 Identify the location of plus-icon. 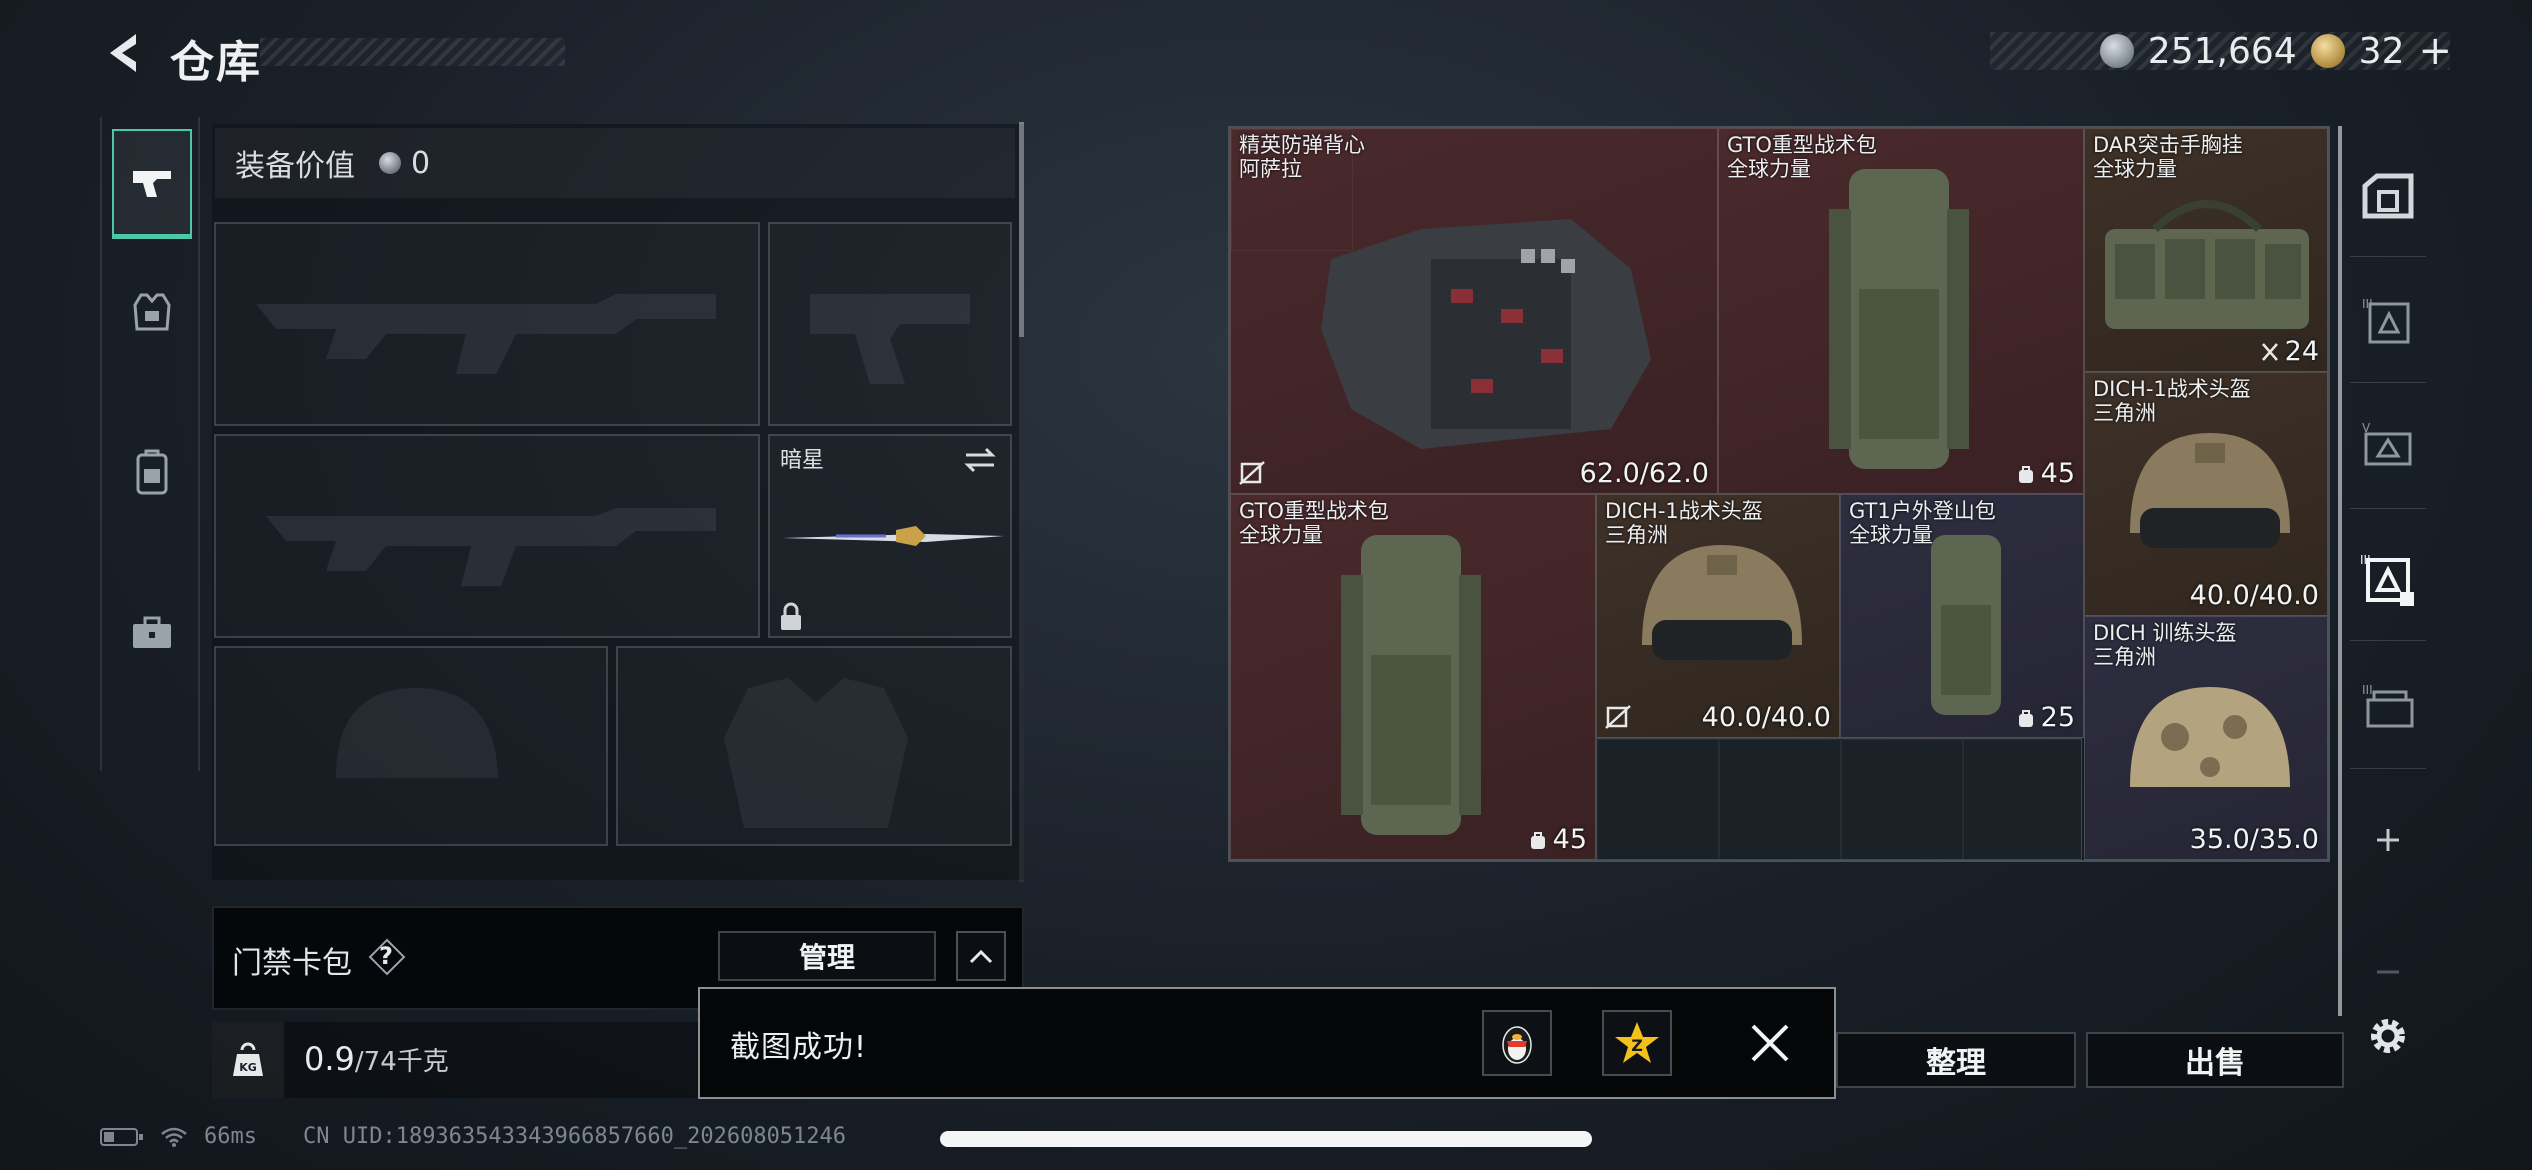
(2388, 840).